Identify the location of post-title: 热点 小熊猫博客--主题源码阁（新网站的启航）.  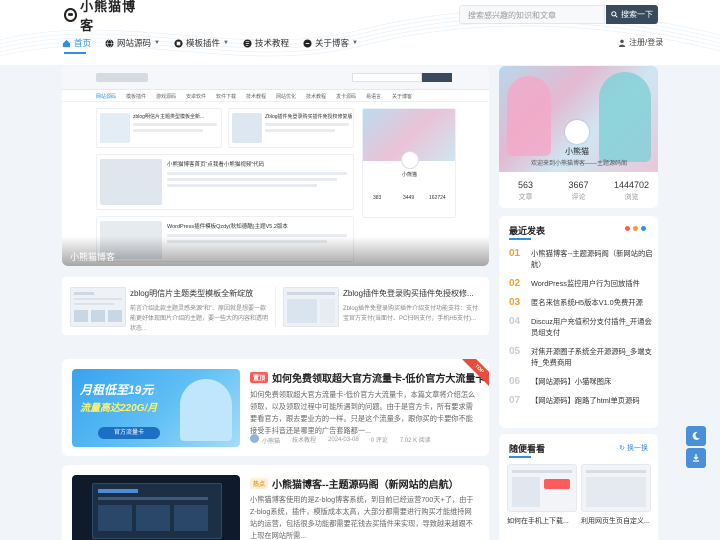
(354, 483).